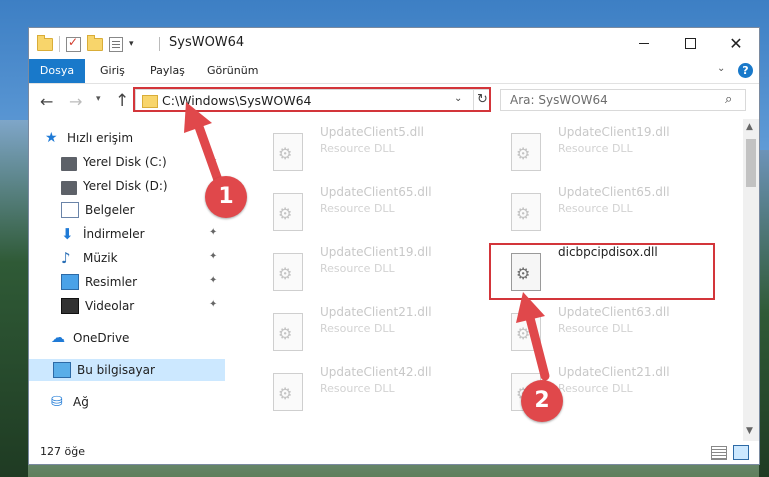 The height and width of the screenshot is (477, 769). Describe the element at coordinates (81, 402) in the screenshot. I see `sidebar-item-label: Ağ` at that location.